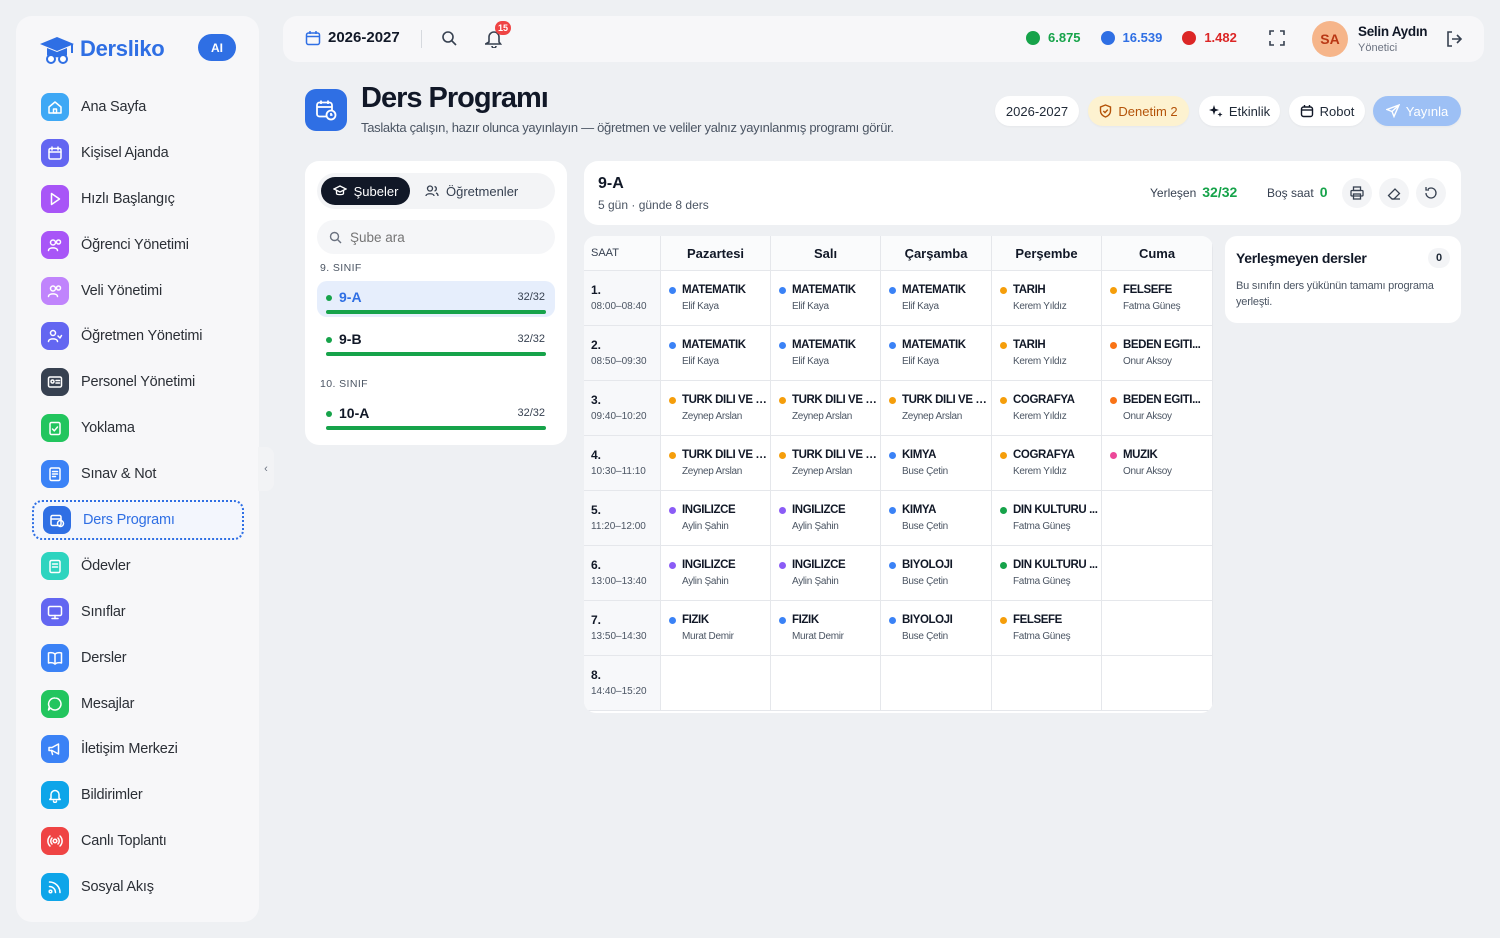 This screenshot has height=938, width=1500. What do you see at coordinates (1394, 193) in the screenshot?
I see `clear-button` at bounding box center [1394, 193].